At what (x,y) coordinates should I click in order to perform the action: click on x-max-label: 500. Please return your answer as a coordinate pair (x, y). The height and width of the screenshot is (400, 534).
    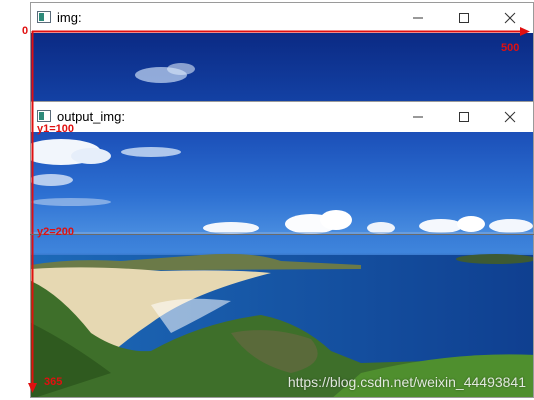
    Looking at the image, I should click on (510, 48).